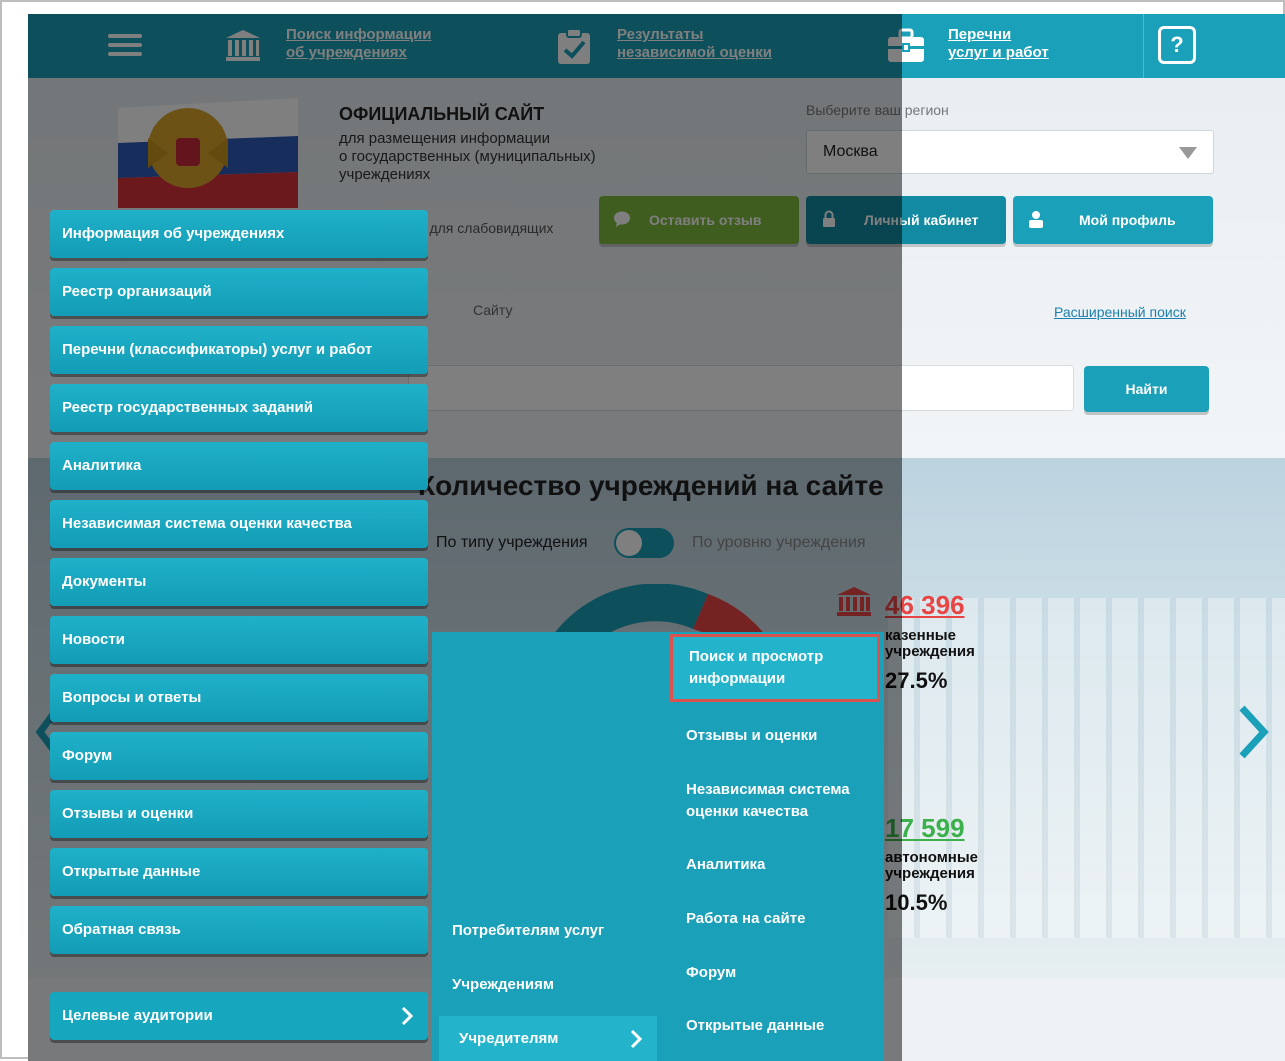 This screenshot has height=1061, width=1285. I want to click on nav-link-line: услуг и работ, so click(998, 52).